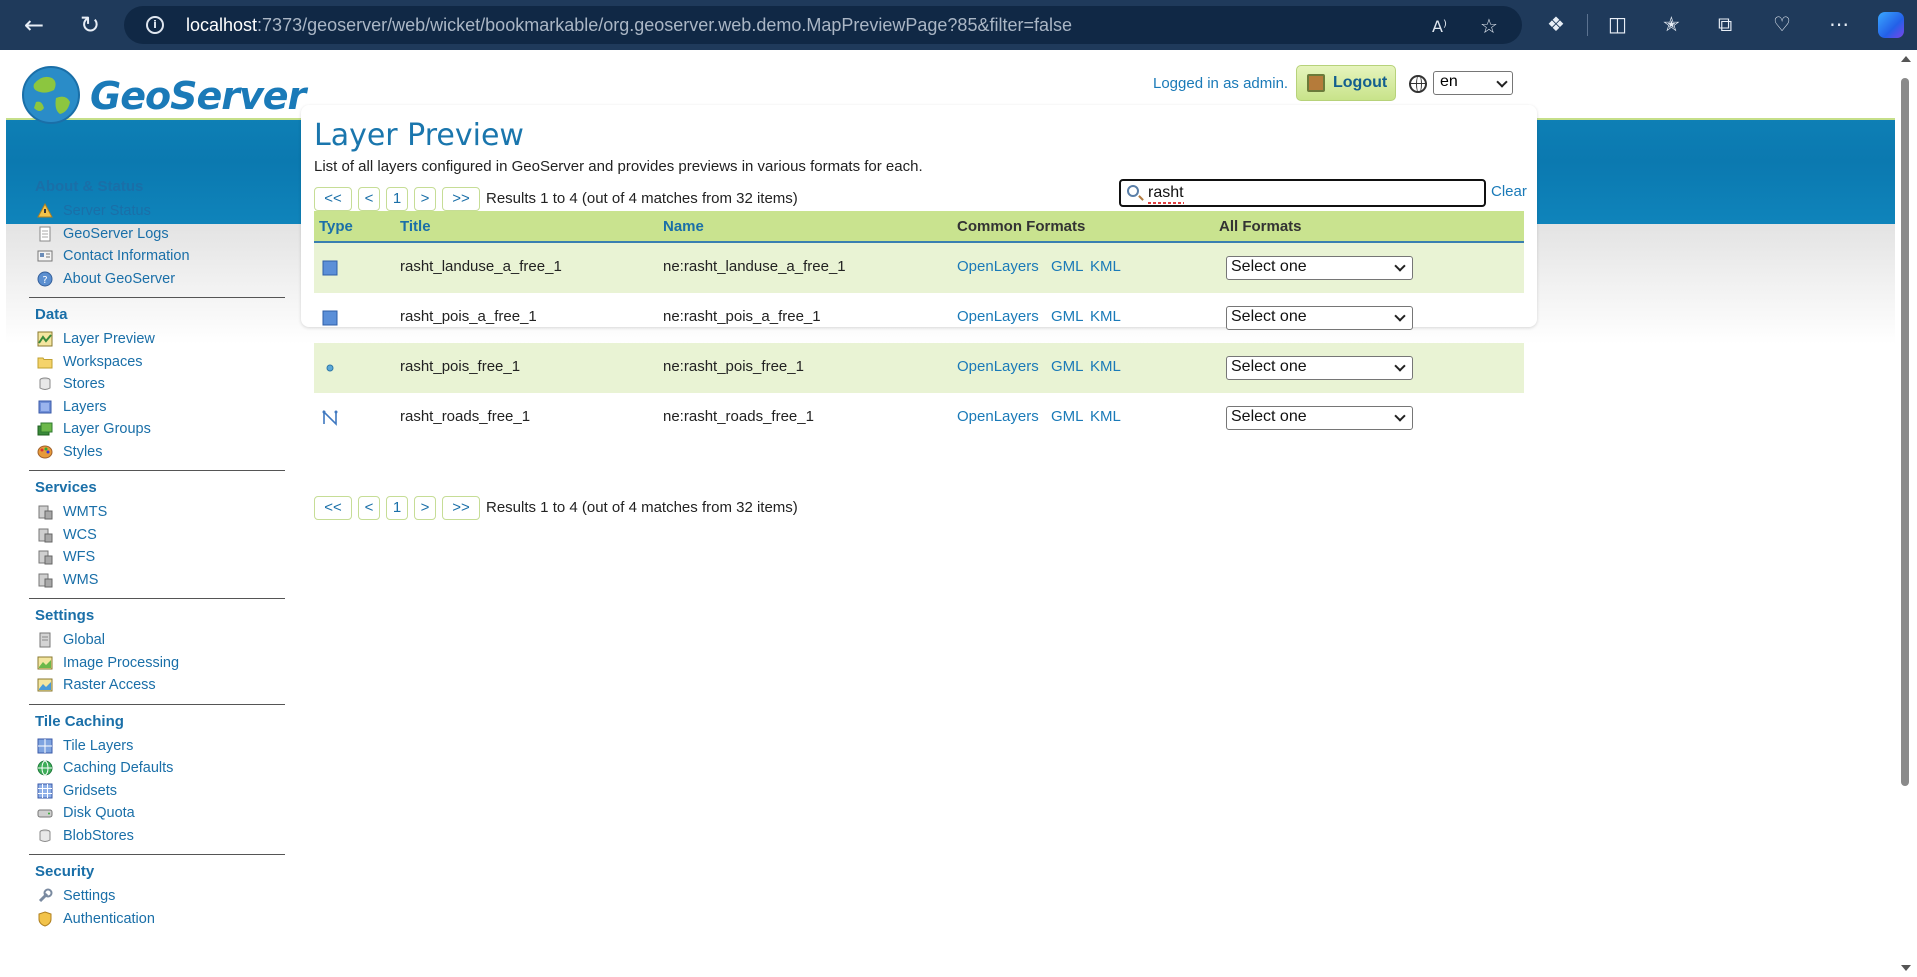 The height and width of the screenshot is (977, 1917). I want to click on sidebar-item-styles: Styles, so click(157, 452).